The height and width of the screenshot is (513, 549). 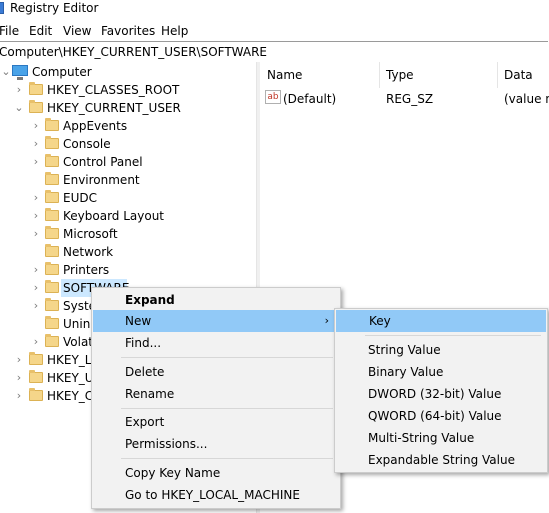 What do you see at coordinates (80, 198) in the screenshot?
I see `tree-label: EUDC` at bounding box center [80, 198].